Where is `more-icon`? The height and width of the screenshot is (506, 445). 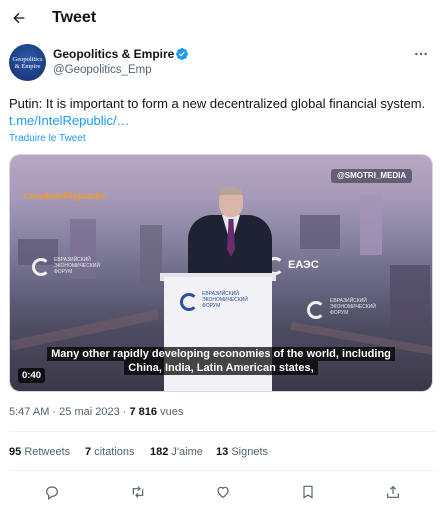
more-icon is located at coordinates (421, 54).